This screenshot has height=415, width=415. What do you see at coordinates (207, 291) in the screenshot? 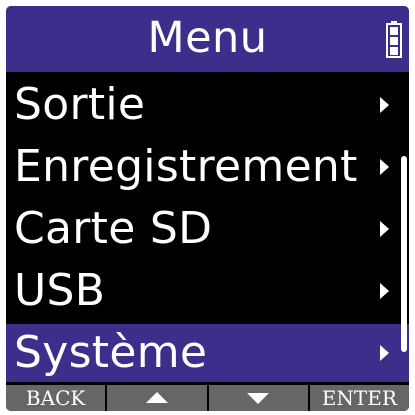
I see `menu-item-usb: USB` at bounding box center [207, 291].